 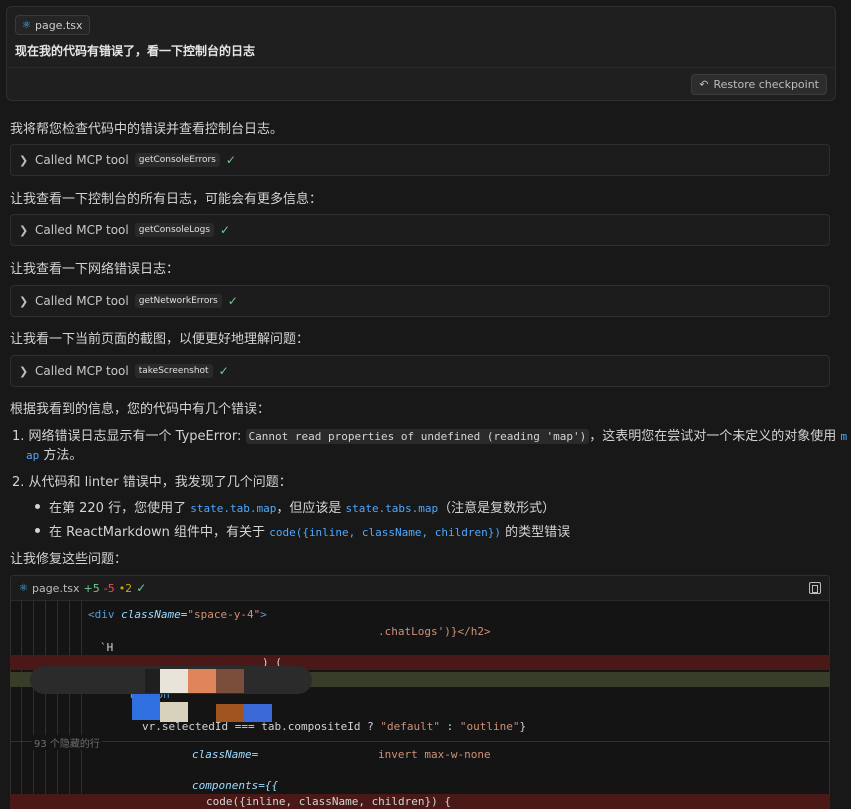 I want to click on tool-call-get-network-errors: ❯ Called MCP tool getNetworkErrors ✓, so click(x=420, y=301).